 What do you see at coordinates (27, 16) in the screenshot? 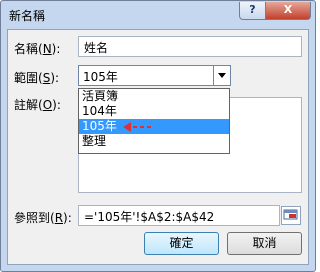
I see `window-title: 新名稱` at bounding box center [27, 16].